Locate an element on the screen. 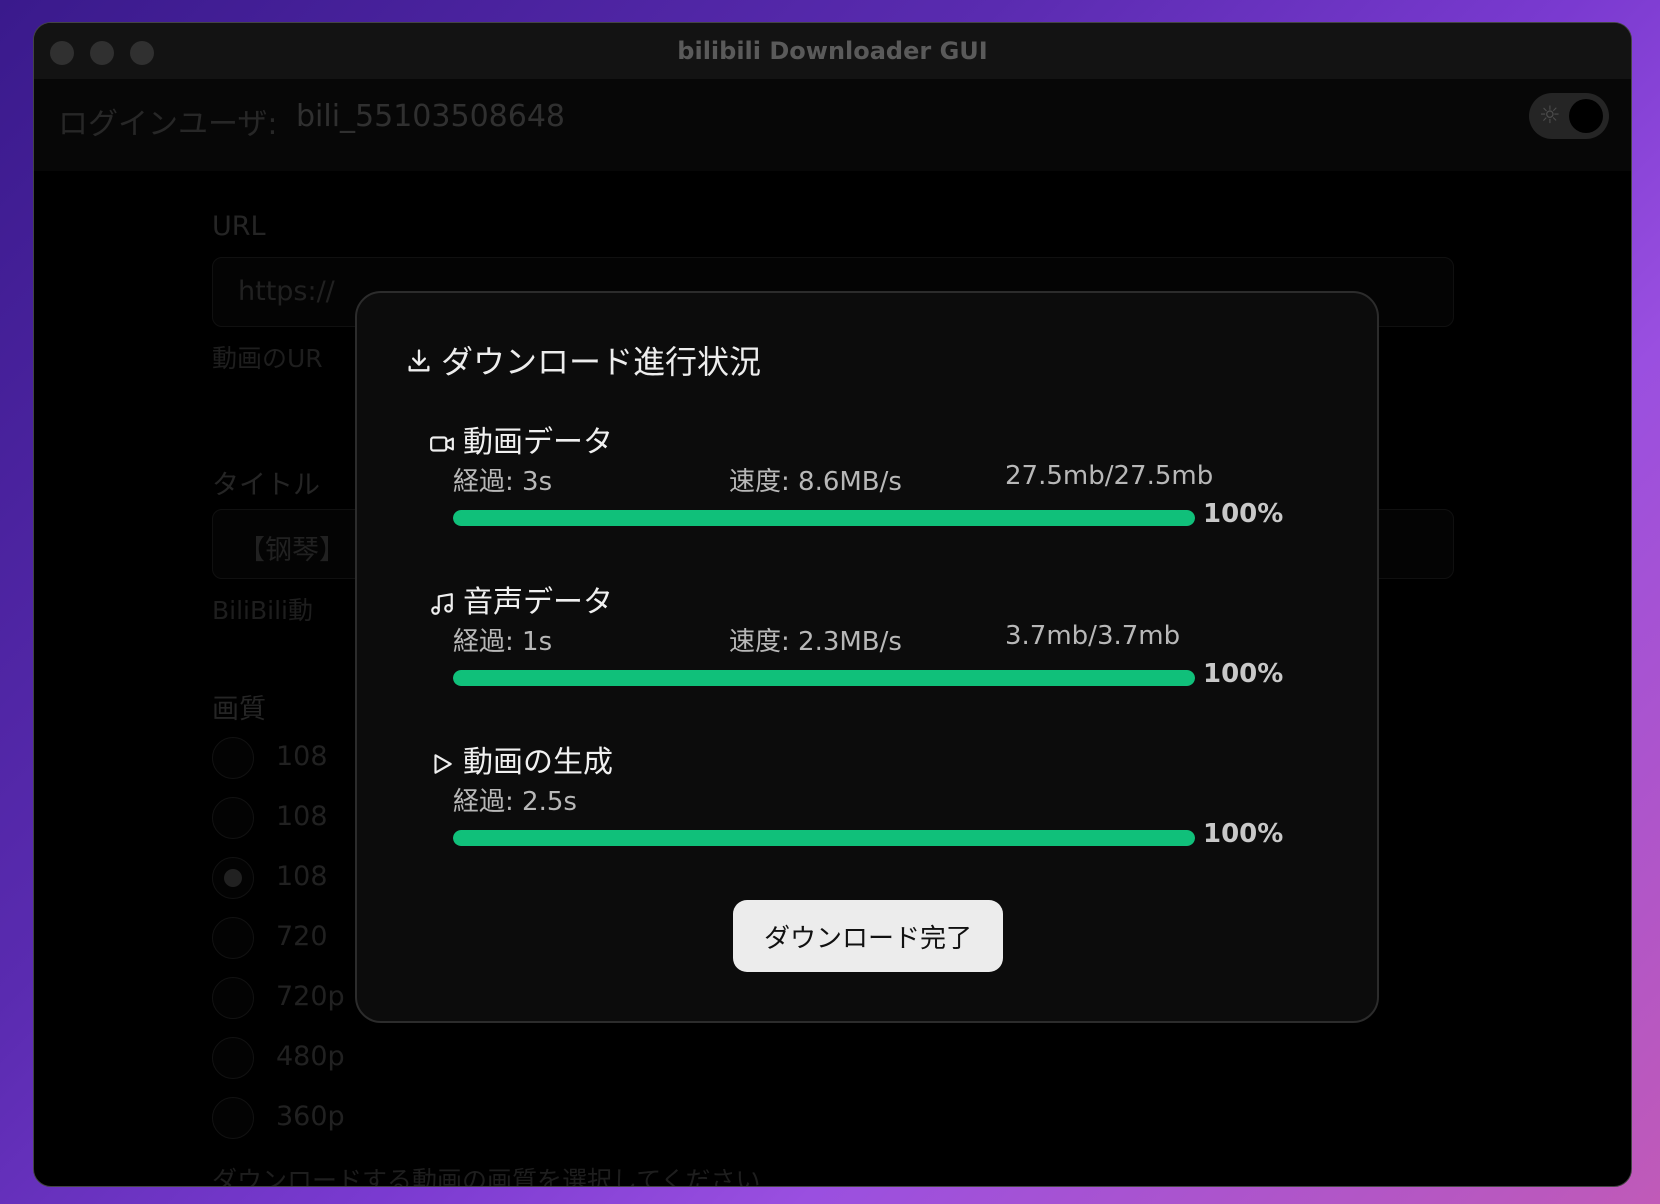 The width and height of the screenshot is (1660, 1204). section-label: 動画データ is located at coordinates (538, 442).